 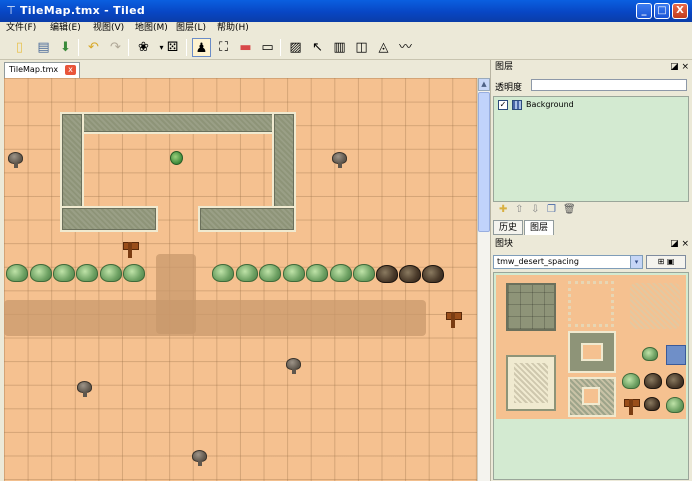 I want to click on tile-selected, so click(x=676, y=355).